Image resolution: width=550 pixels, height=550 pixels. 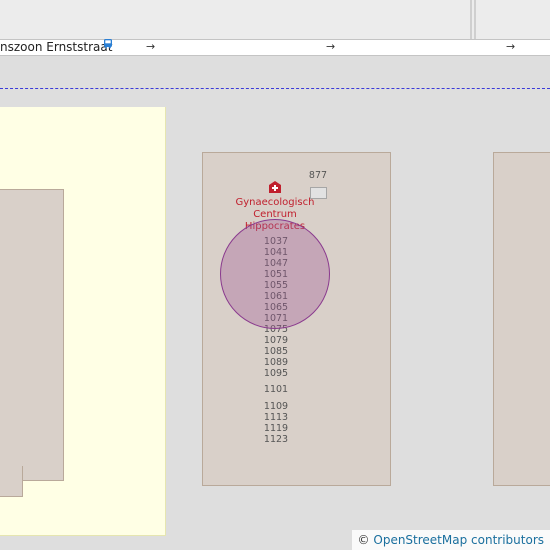 What do you see at coordinates (276, 417) in the screenshot?
I see `house-number-label: 1113` at bounding box center [276, 417].